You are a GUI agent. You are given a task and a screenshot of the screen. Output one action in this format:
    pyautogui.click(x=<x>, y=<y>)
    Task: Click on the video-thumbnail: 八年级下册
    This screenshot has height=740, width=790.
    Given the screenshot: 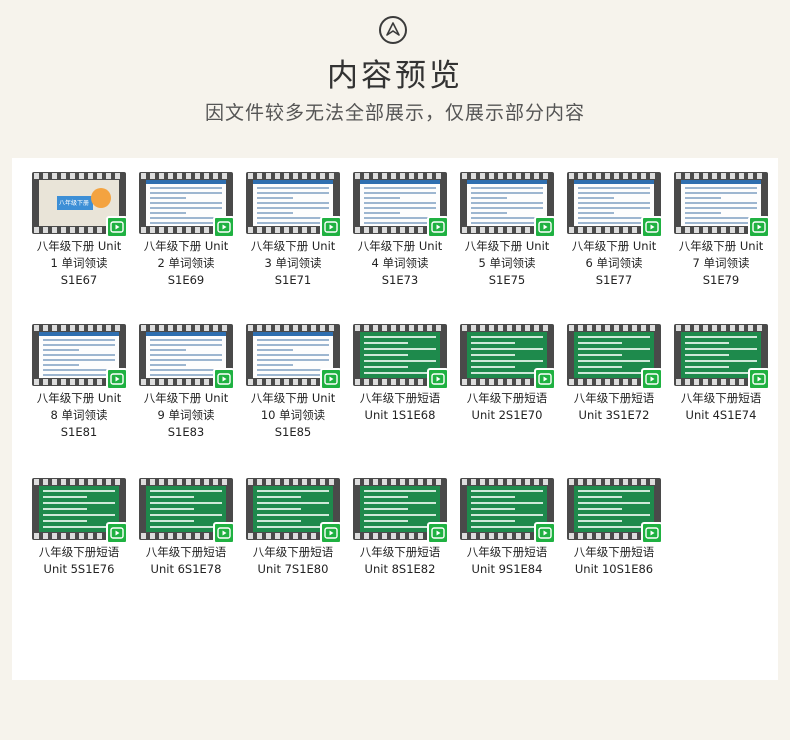 What is the action you would take?
    pyautogui.click(x=80, y=205)
    